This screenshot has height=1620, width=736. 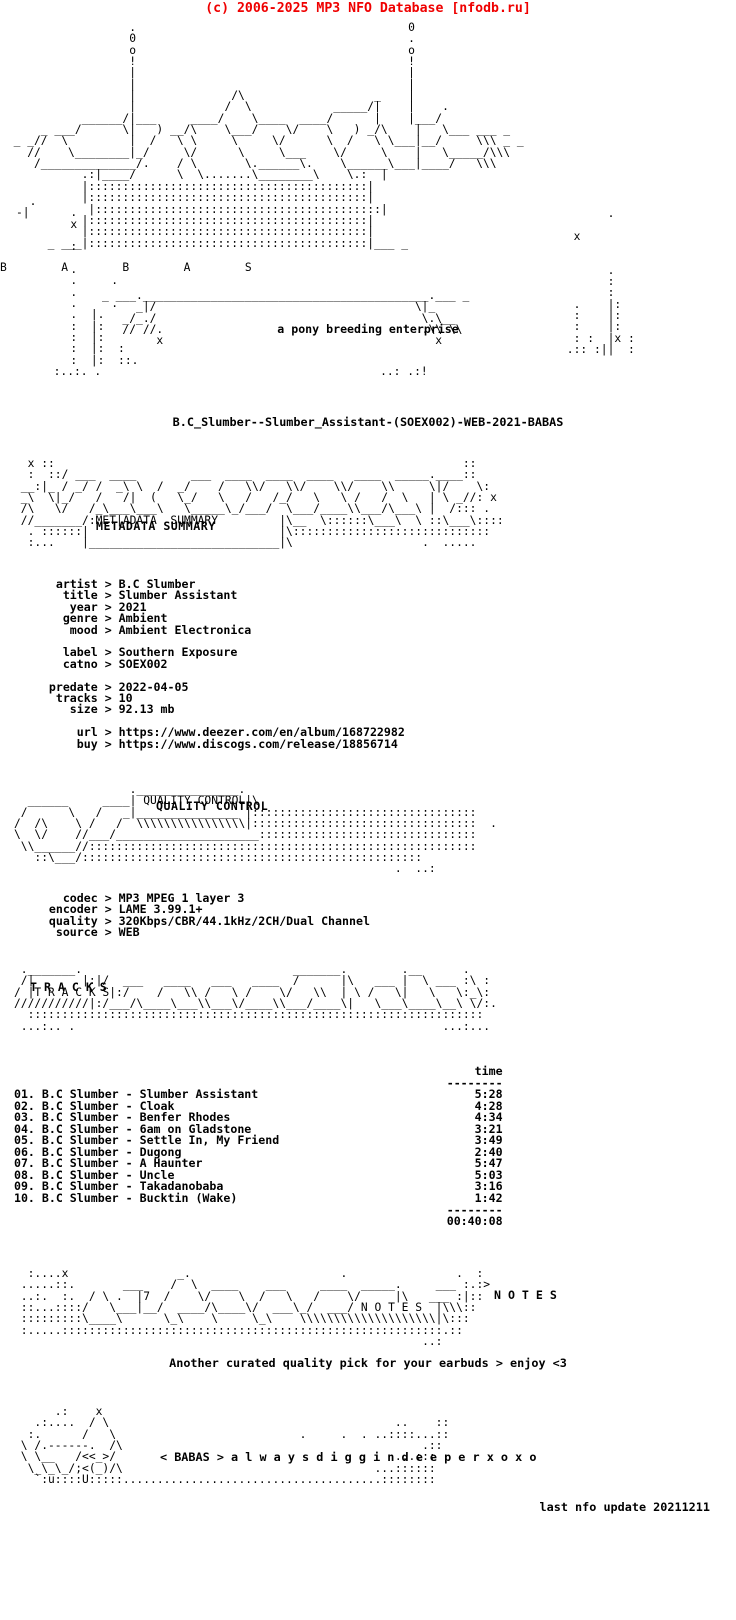 I want to click on last-nfo-update: last nfo update 20211211, so click(x=624, y=1507).